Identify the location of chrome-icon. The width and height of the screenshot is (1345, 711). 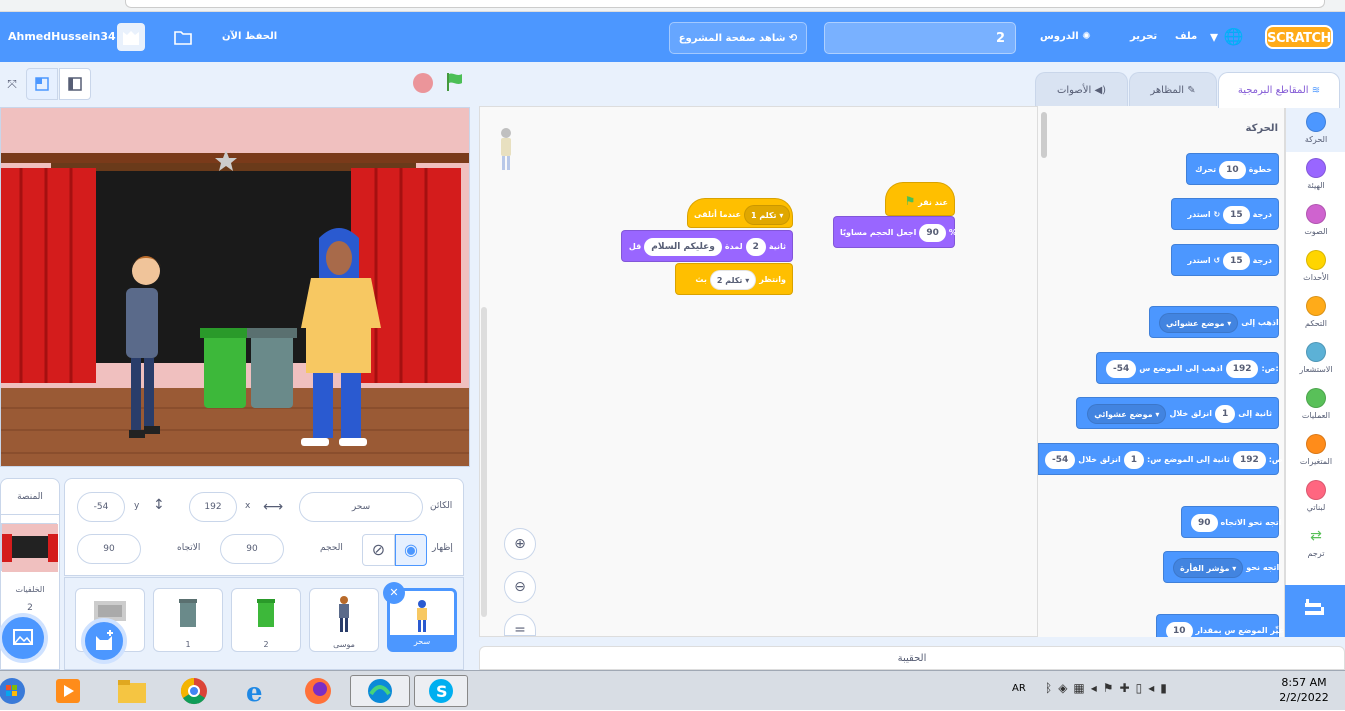
(194, 691).